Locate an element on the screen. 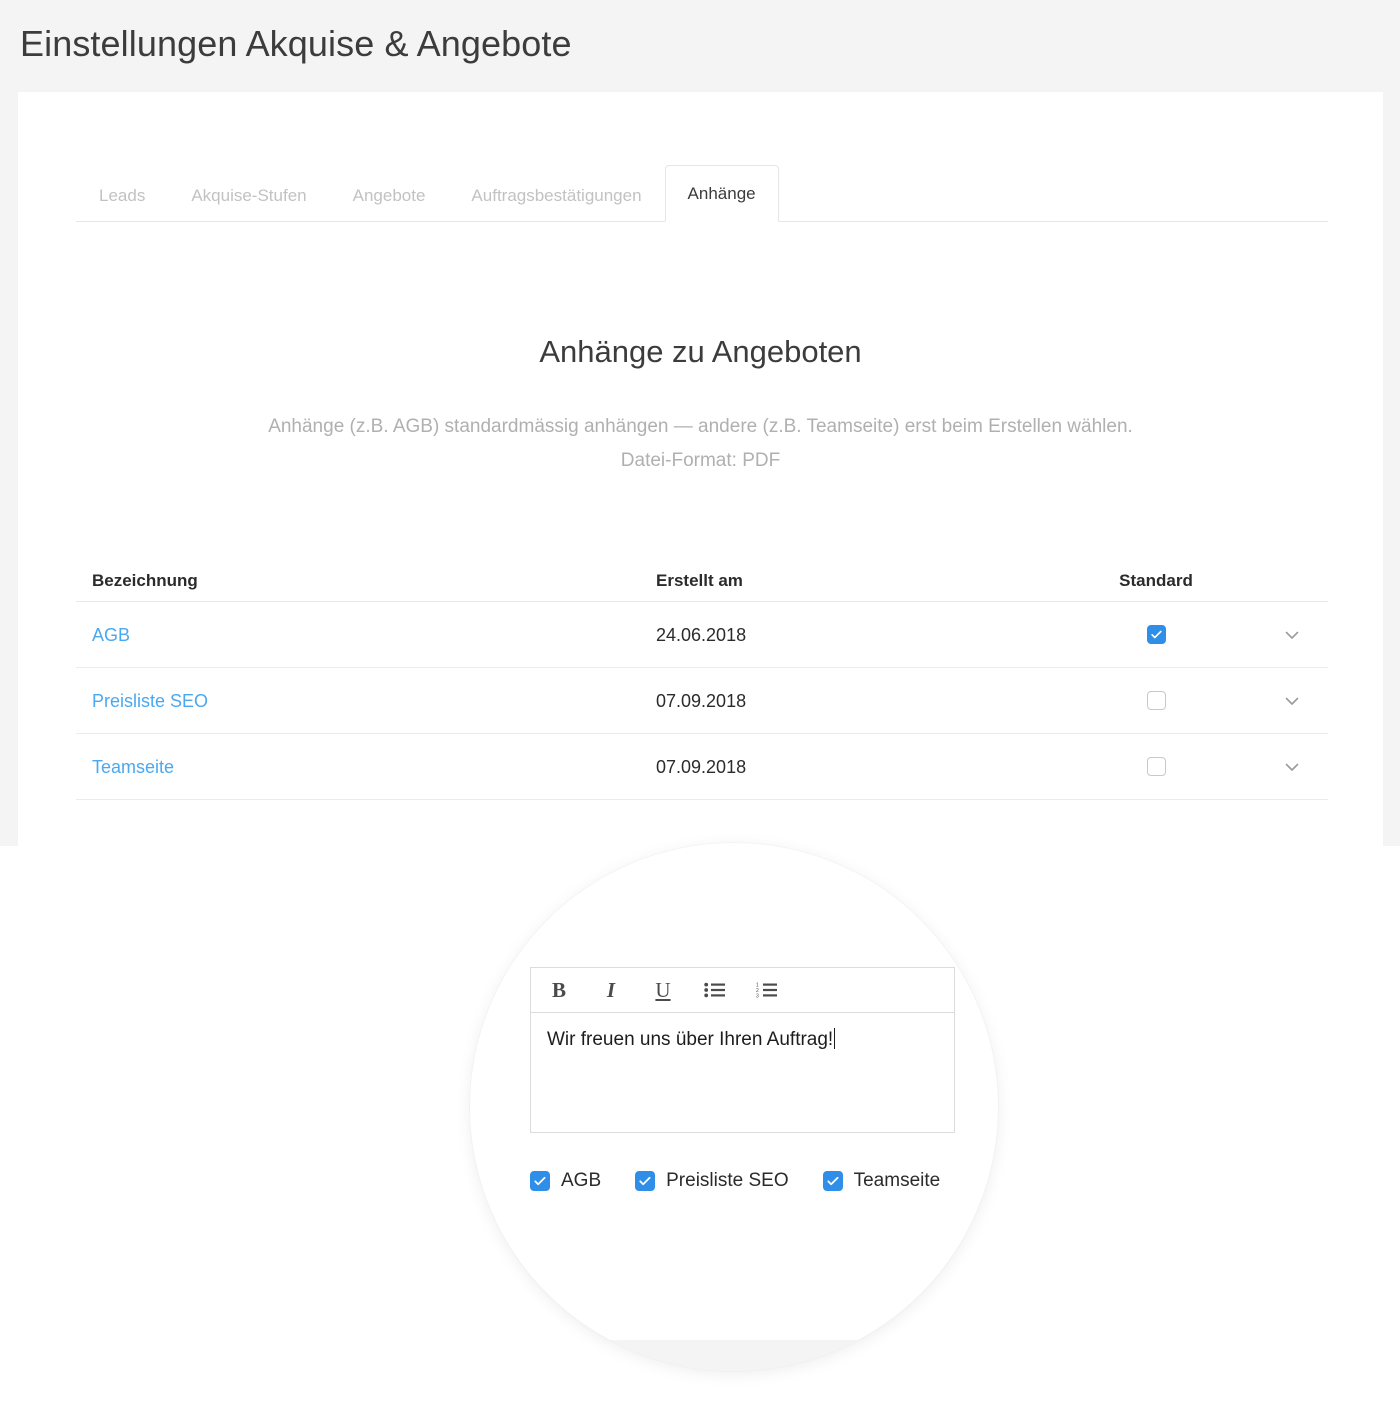  attachment-checkbox-agb: AGB is located at coordinates (565, 1181).